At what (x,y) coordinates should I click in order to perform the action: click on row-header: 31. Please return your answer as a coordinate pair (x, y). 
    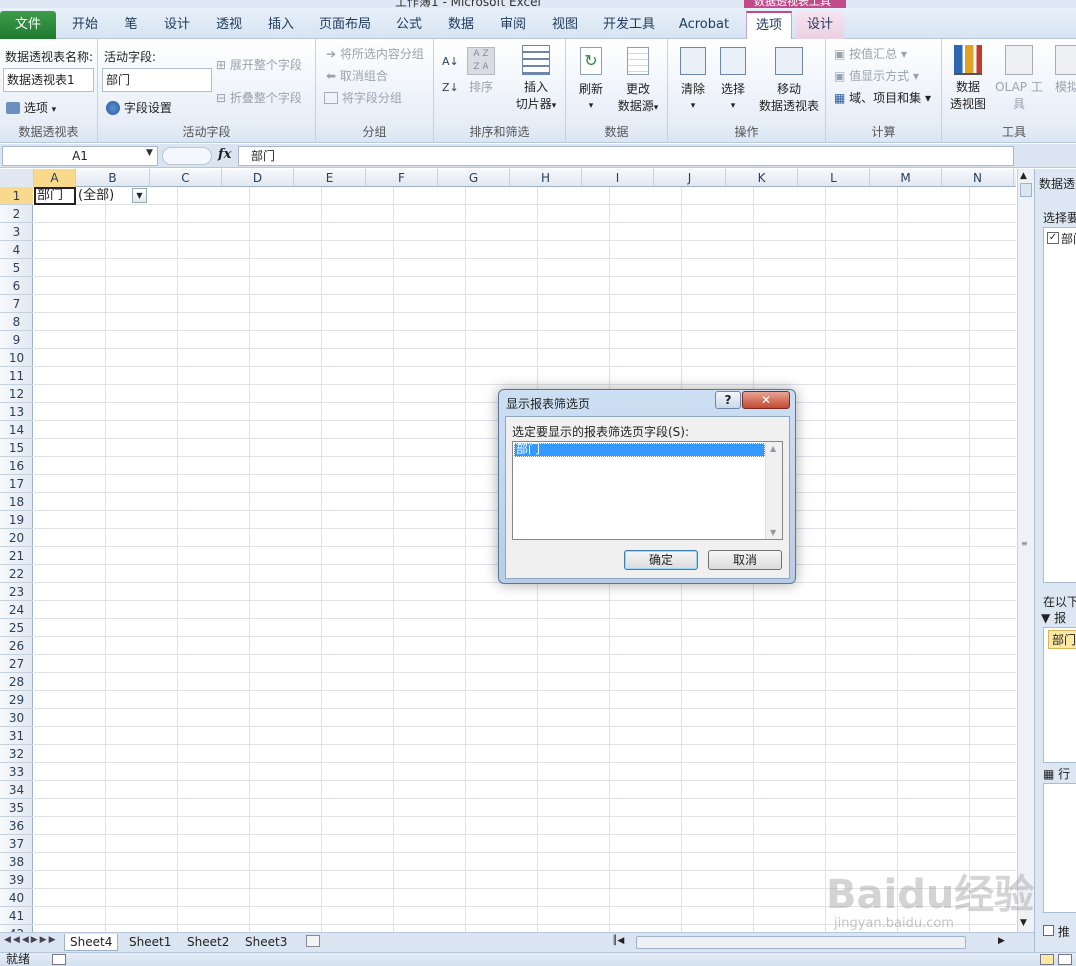
    Looking at the image, I should click on (16, 736).